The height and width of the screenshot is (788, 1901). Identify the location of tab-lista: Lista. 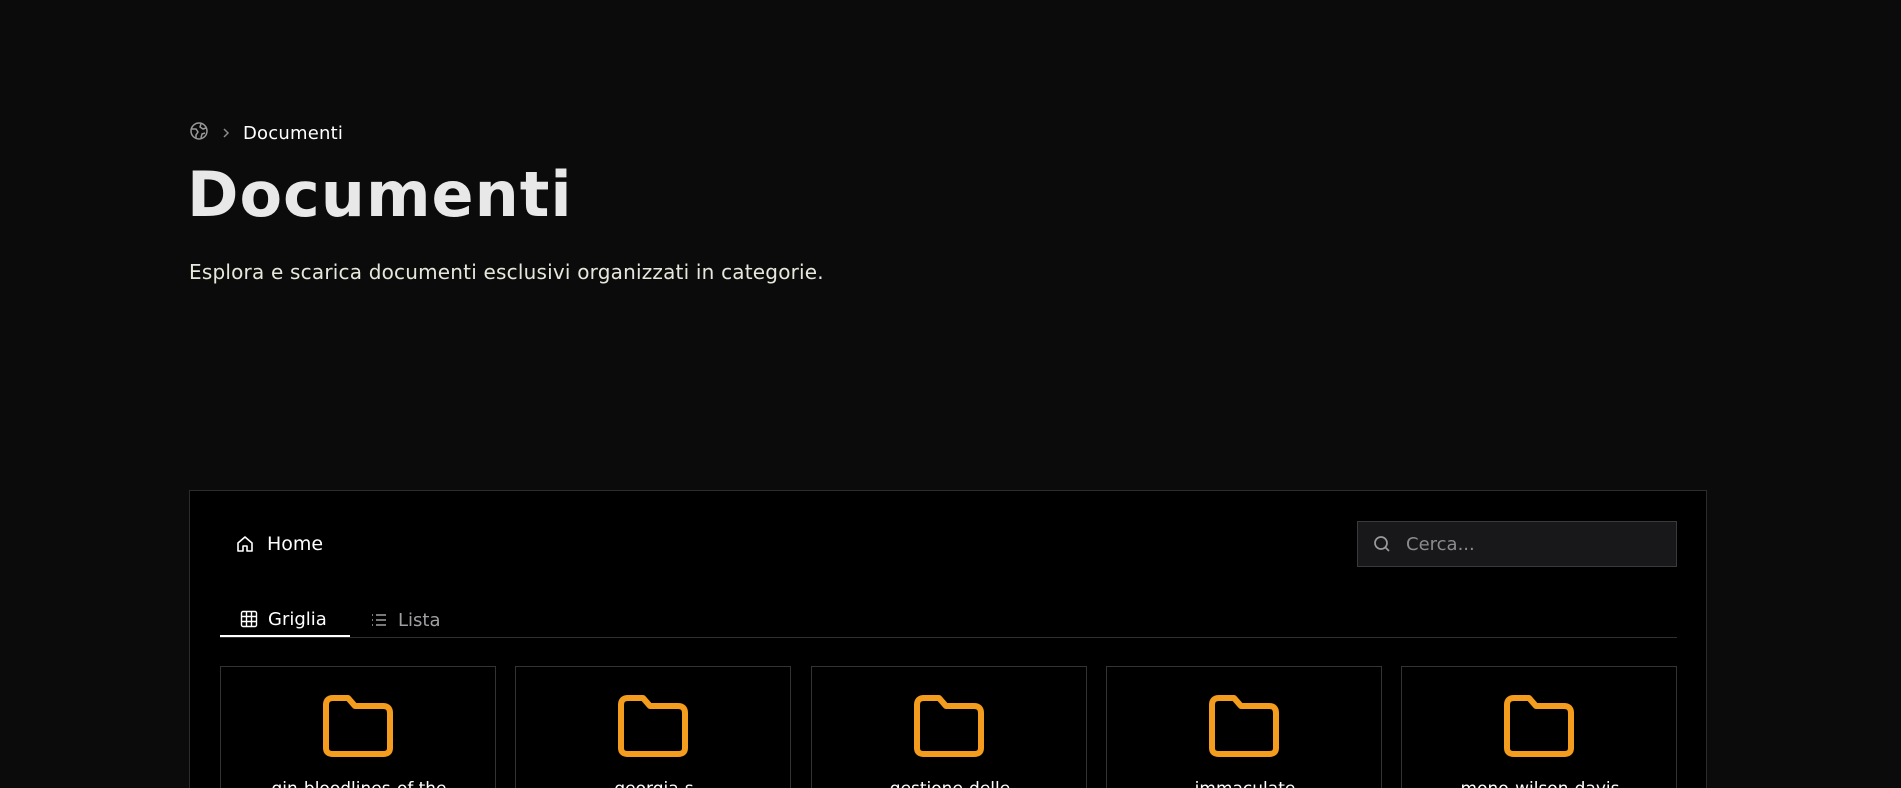
(405, 620).